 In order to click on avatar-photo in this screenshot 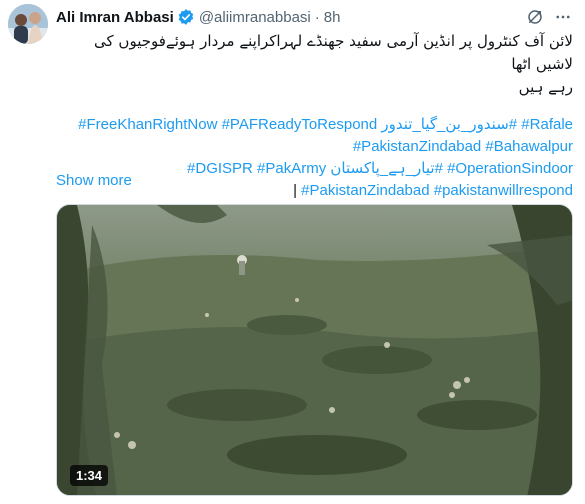, I will do `click(28, 24)`.